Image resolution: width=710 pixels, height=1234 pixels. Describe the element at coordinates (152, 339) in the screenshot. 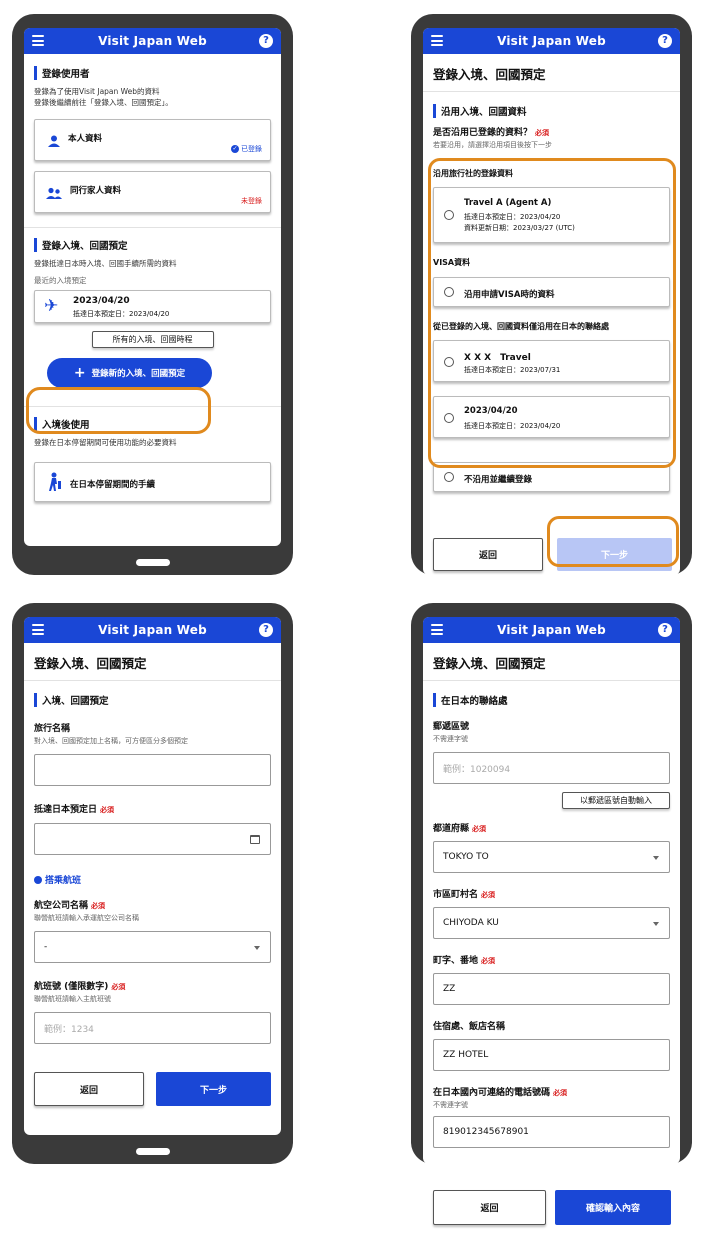

I see `all-trips-button: 所有的入境、回國時程` at that location.